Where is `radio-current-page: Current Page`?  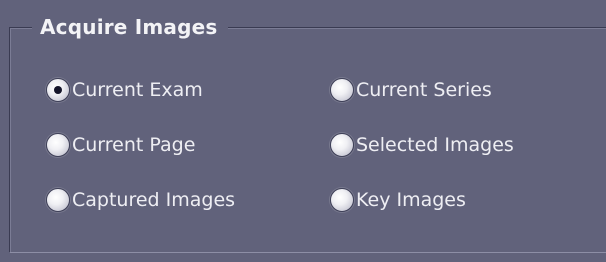
radio-current-page: Current Page is located at coordinates (120, 145).